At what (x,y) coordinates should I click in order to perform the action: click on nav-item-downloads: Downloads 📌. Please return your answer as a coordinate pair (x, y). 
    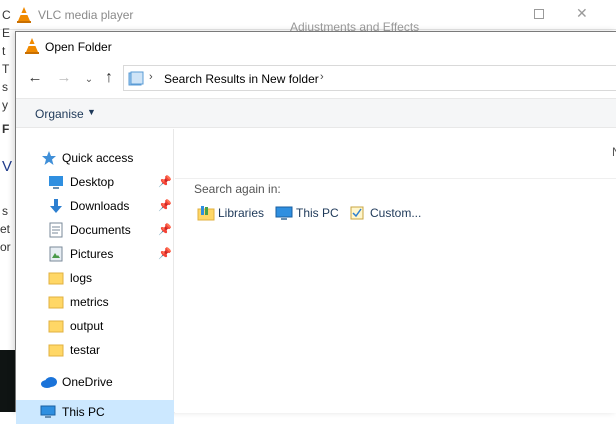
    Looking at the image, I should click on (95, 206).